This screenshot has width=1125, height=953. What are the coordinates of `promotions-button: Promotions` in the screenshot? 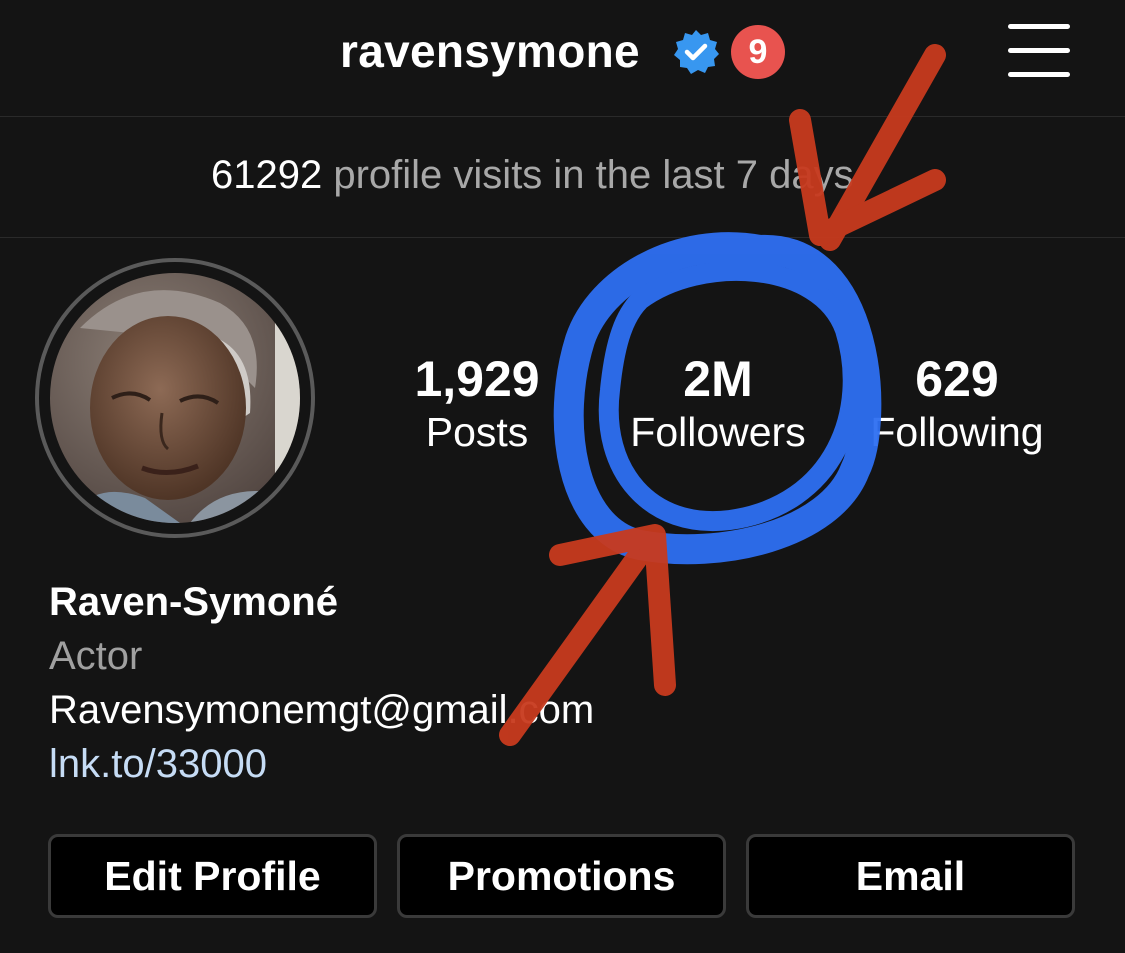 It's located at (561, 876).